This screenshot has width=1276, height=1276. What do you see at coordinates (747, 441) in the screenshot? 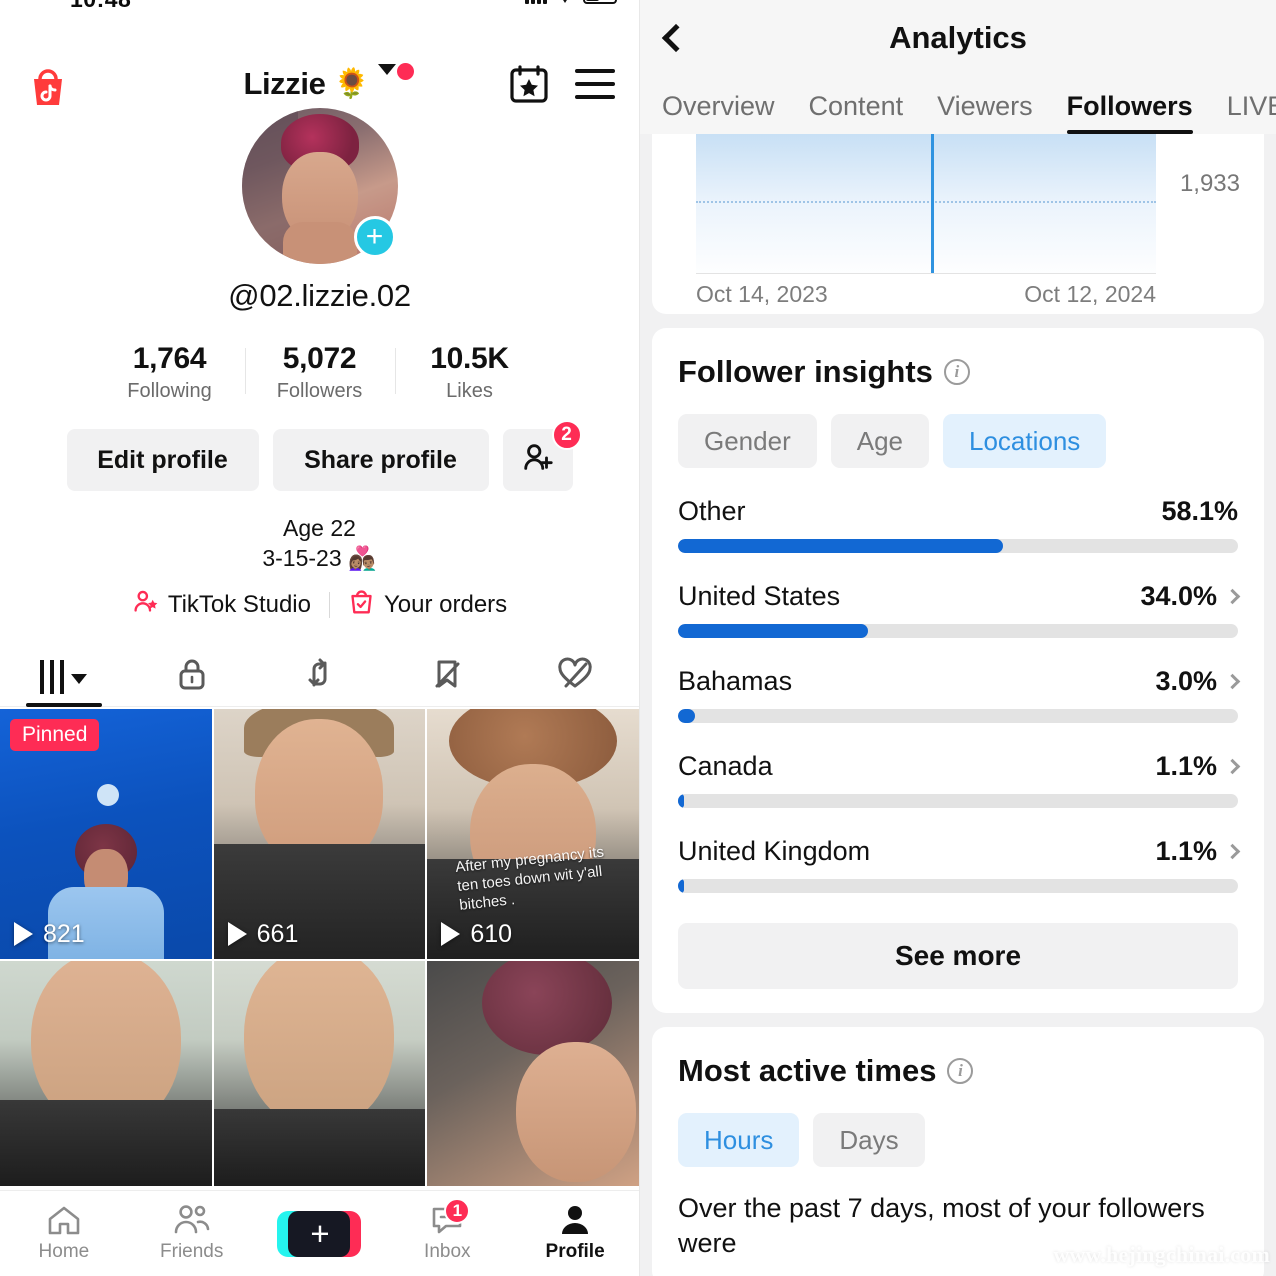
I see `chip-gender: Gender` at bounding box center [747, 441].